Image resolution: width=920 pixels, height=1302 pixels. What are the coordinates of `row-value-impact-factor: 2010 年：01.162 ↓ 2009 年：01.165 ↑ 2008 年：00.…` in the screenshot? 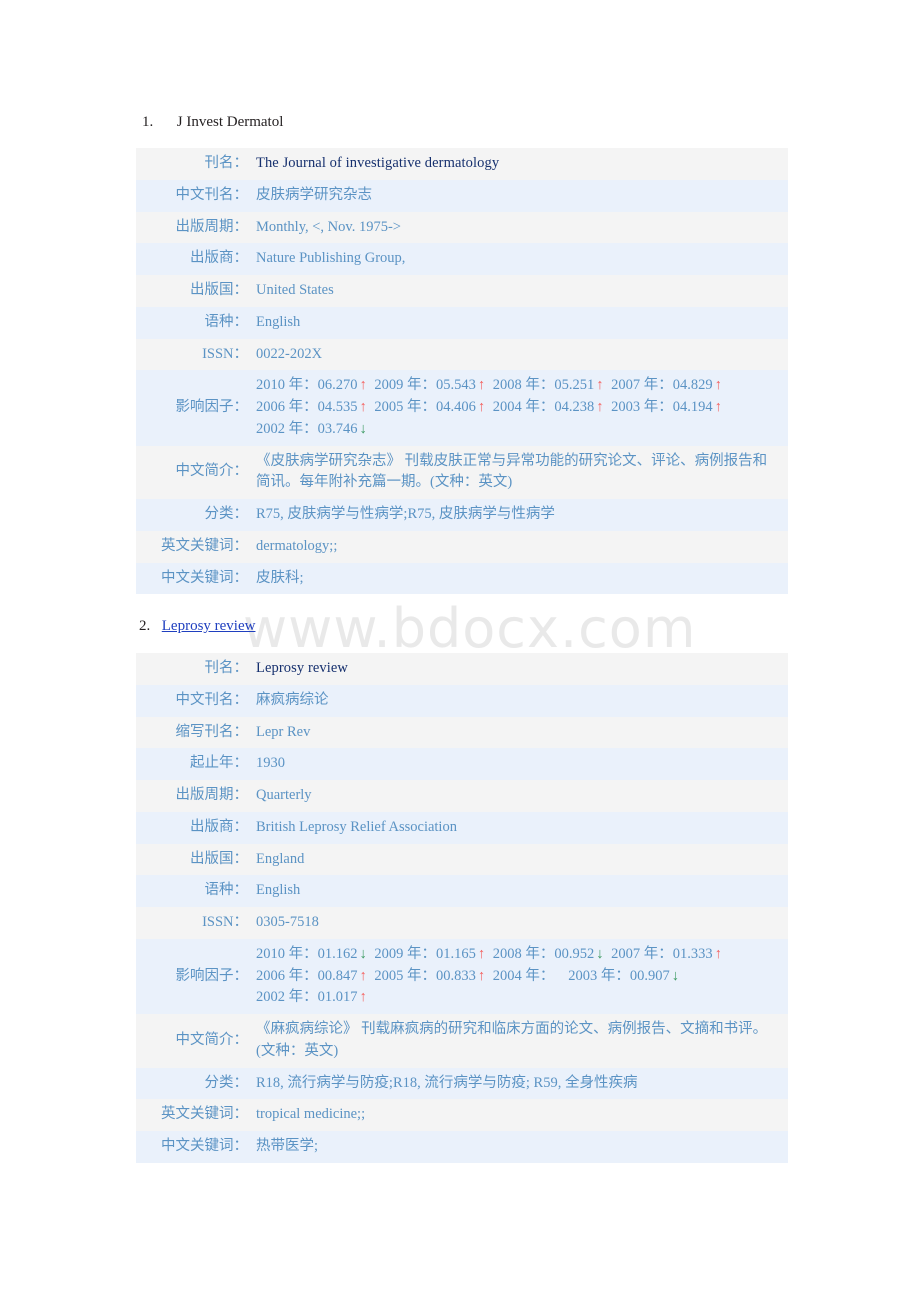 It's located at (518, 976).